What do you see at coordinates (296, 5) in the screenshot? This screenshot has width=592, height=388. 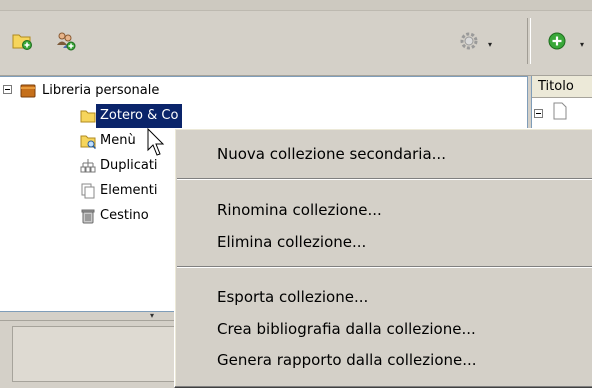 I see `toolbar-top-edge` at bounding box center [296, 5].